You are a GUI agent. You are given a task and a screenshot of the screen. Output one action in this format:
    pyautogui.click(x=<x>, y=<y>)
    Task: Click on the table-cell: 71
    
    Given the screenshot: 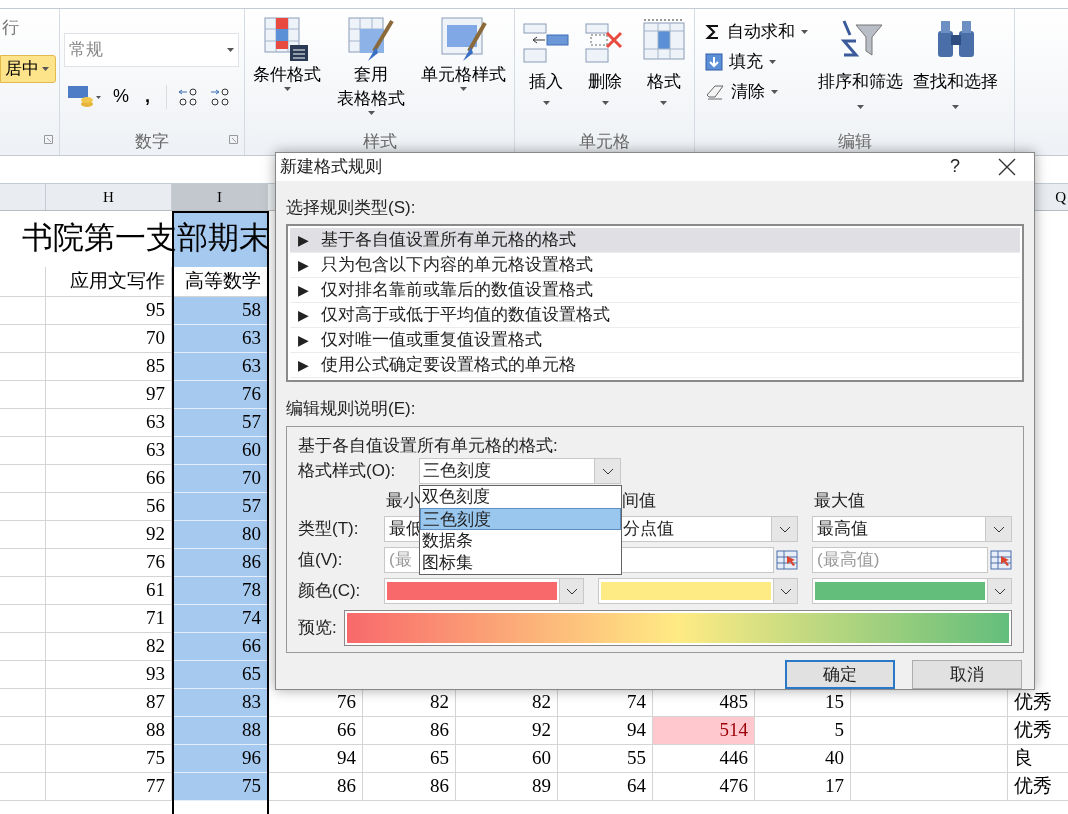 What is the action you would take?
    pyautogui.click(x=109, y=619)
    